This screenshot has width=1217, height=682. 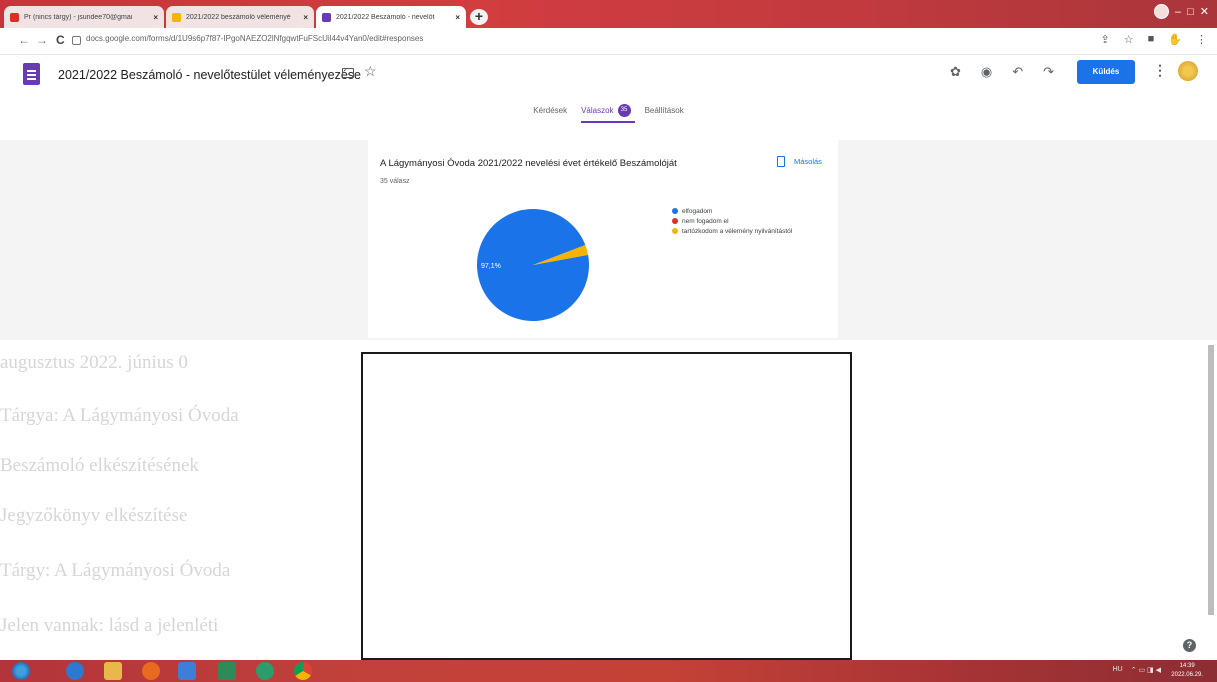 I want to click on background-line: Tárgy: A Lágymányosi Óvoda, so click(x=115, y=570).